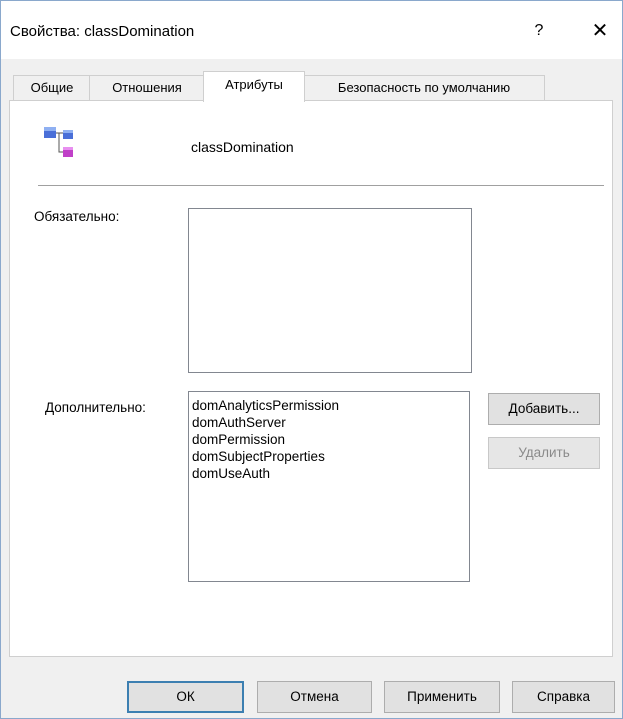  Describe the element at coordinates (330, 456) in the screenshot. I see `list-item: domSubjectProperties` at that location.